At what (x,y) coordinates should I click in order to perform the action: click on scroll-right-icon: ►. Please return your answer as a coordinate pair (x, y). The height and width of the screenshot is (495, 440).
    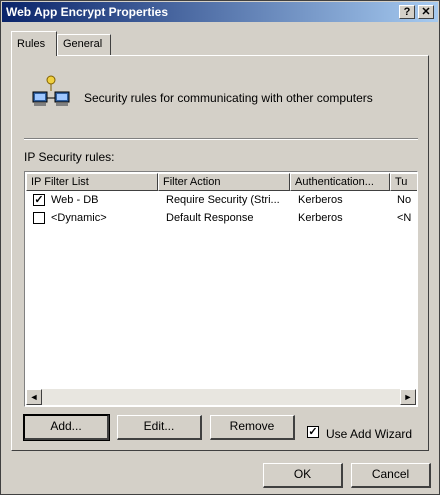
    Looking at the image, I should click on (408, 397).